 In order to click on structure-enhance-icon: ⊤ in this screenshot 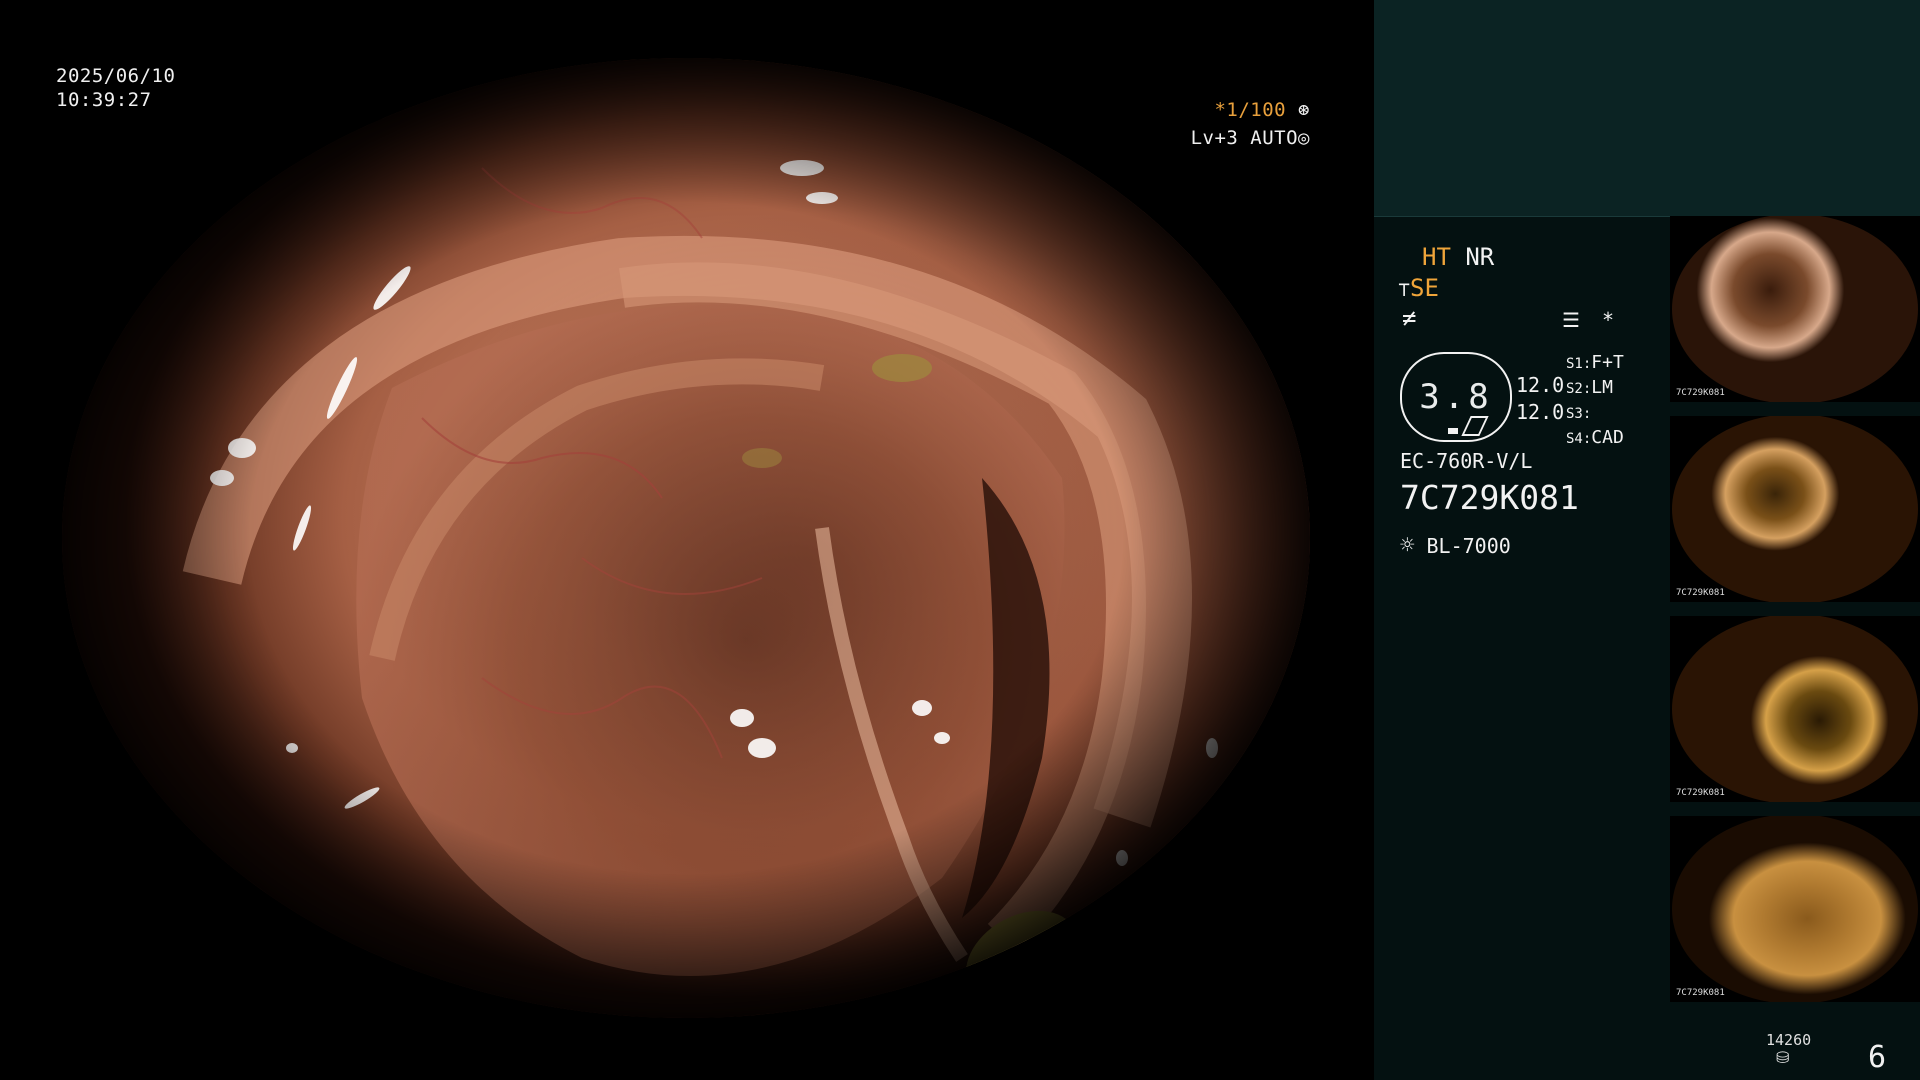, I will do `click(1404, 289)`.